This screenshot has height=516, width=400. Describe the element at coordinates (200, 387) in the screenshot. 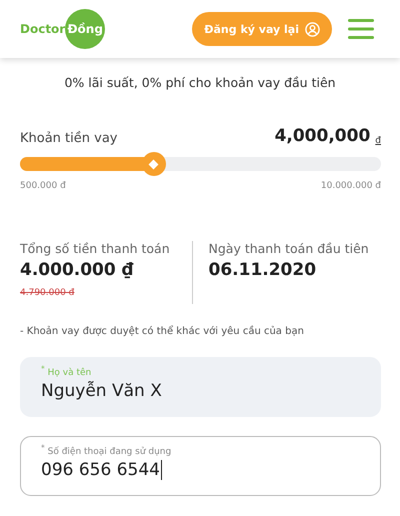

I see `input-field: $^{*}$ Họ và tên Nguyễn Văn X` at that location.